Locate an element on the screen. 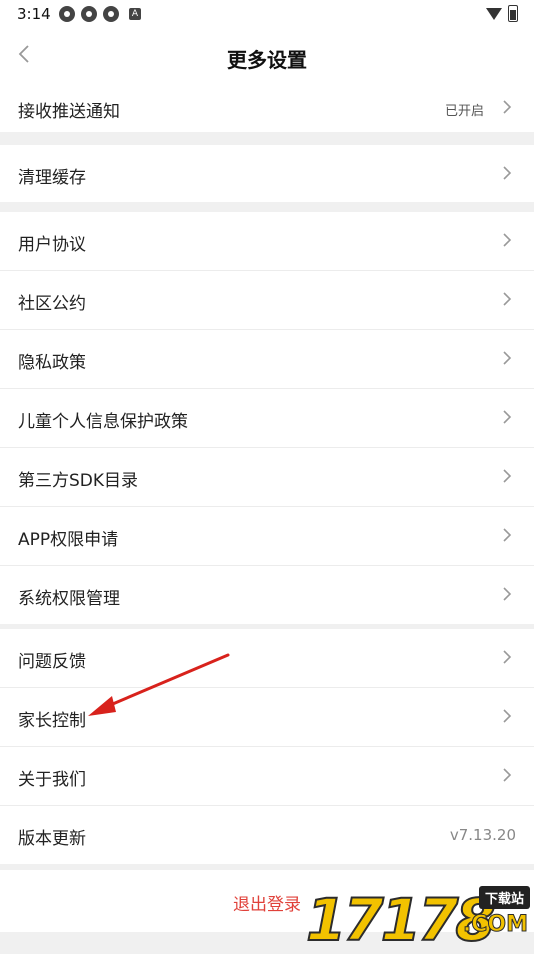 The height and width of the screenshot is (954, 534). row-label: APP权限申请 is located at coordinates (68, 540).